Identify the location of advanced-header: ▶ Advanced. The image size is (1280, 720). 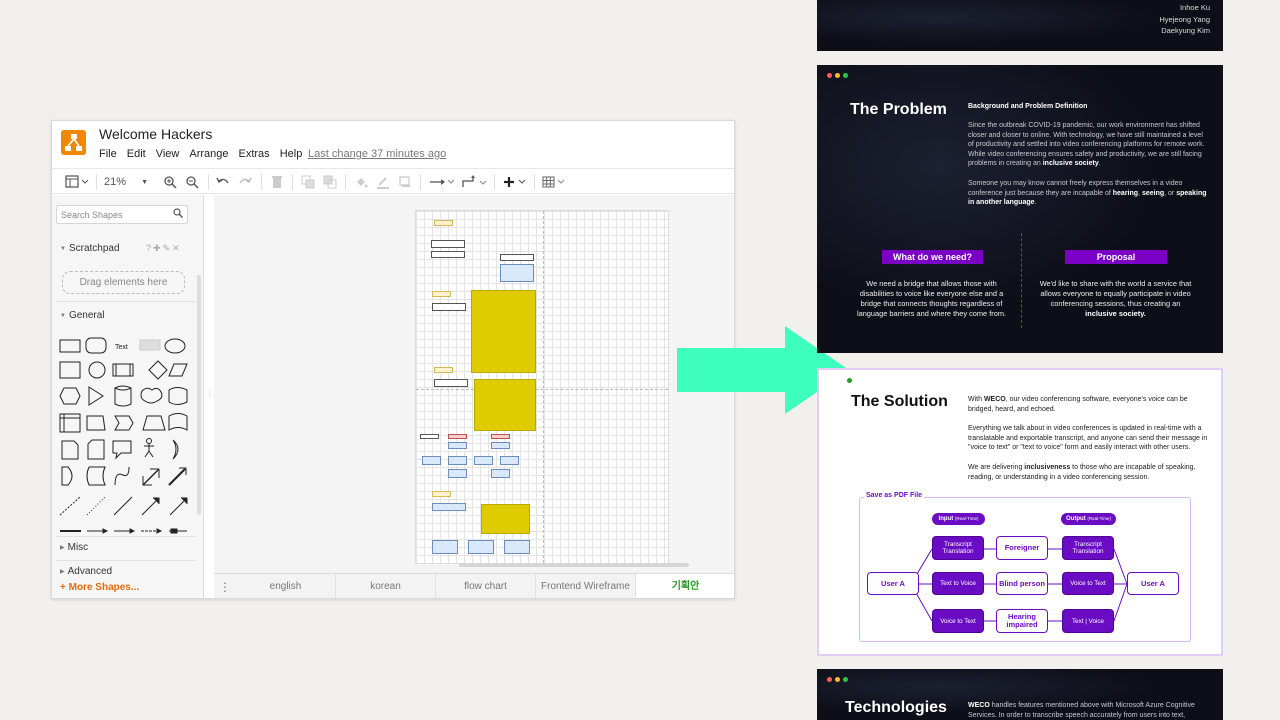
(82, 571).